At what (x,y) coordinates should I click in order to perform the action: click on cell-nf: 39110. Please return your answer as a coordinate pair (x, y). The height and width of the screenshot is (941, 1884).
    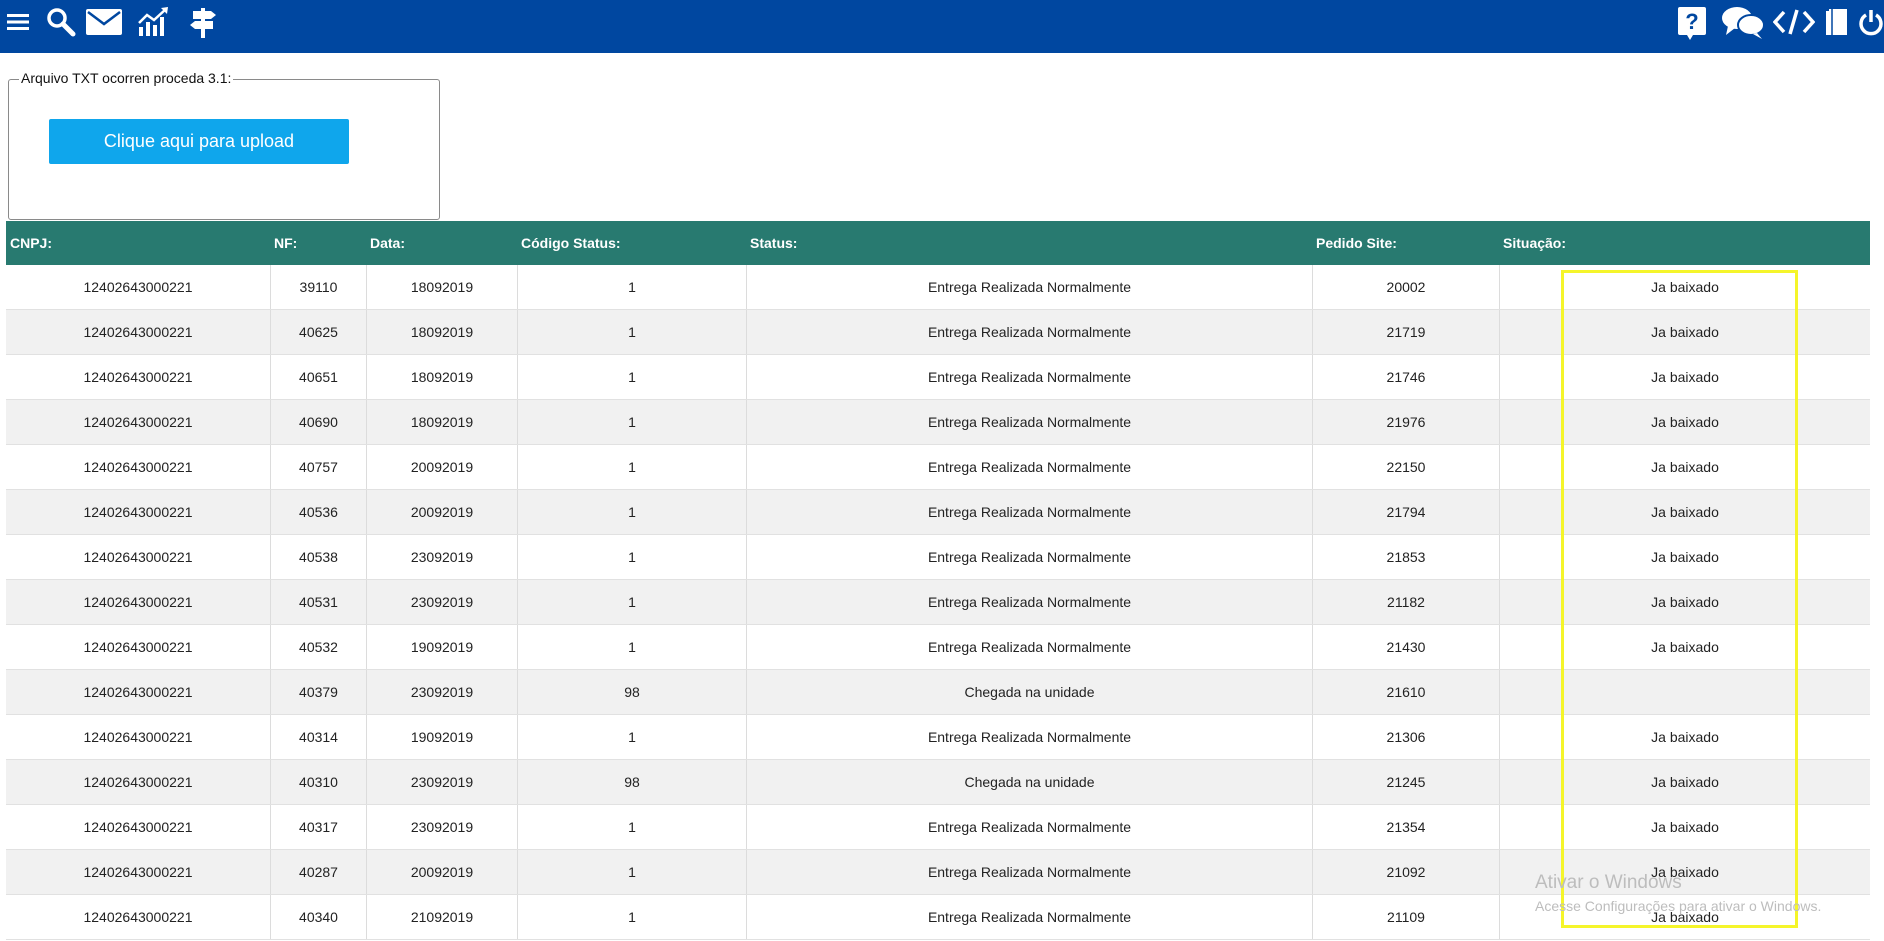
    Looking at the image, I should click on (318, 287).